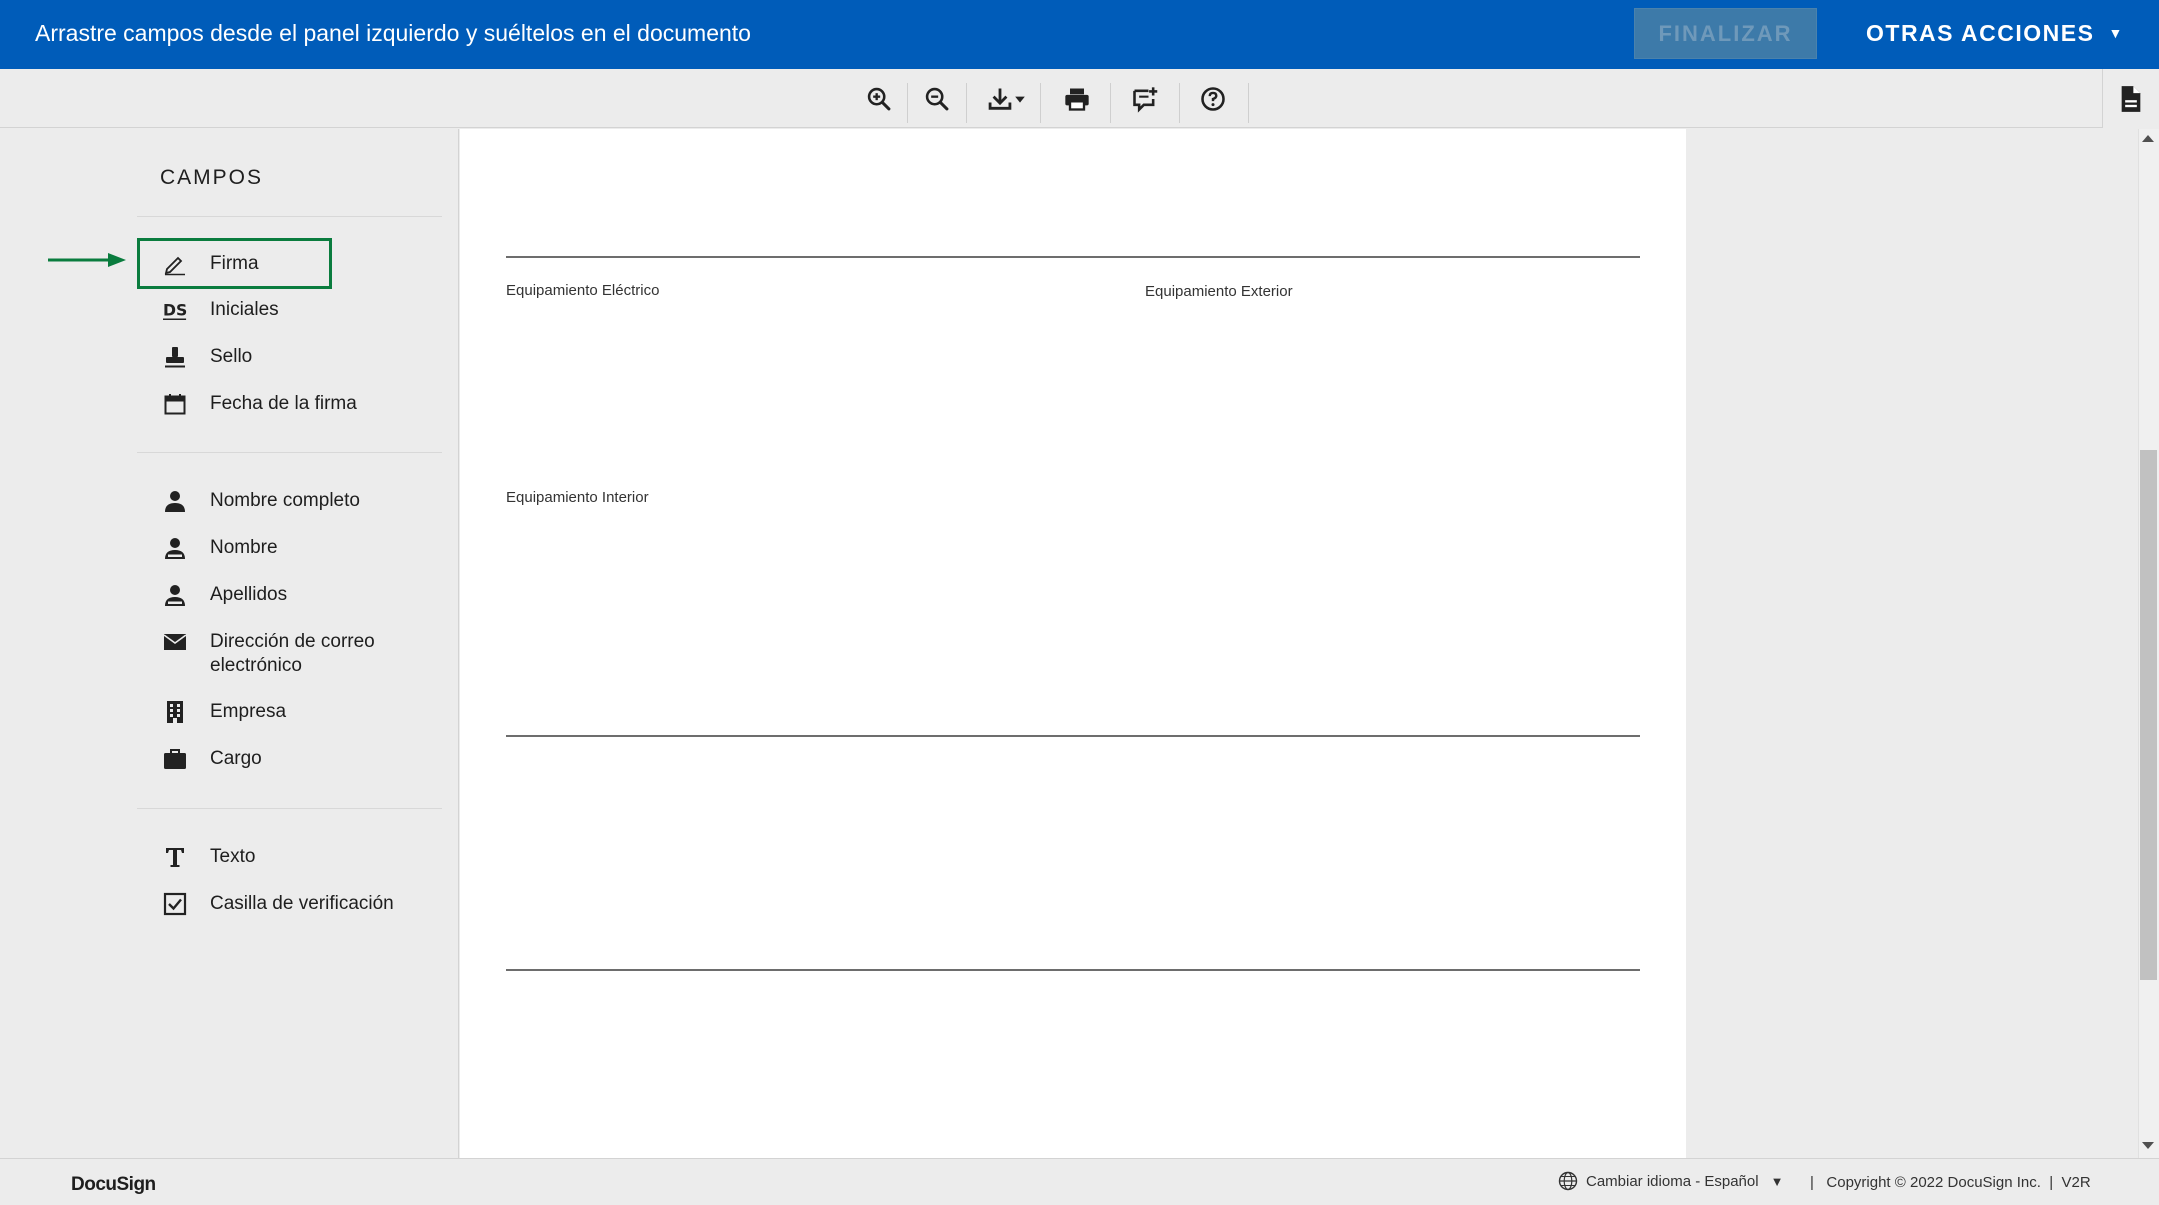  I want to click on field-label: Iniciales, so click(244, 309).